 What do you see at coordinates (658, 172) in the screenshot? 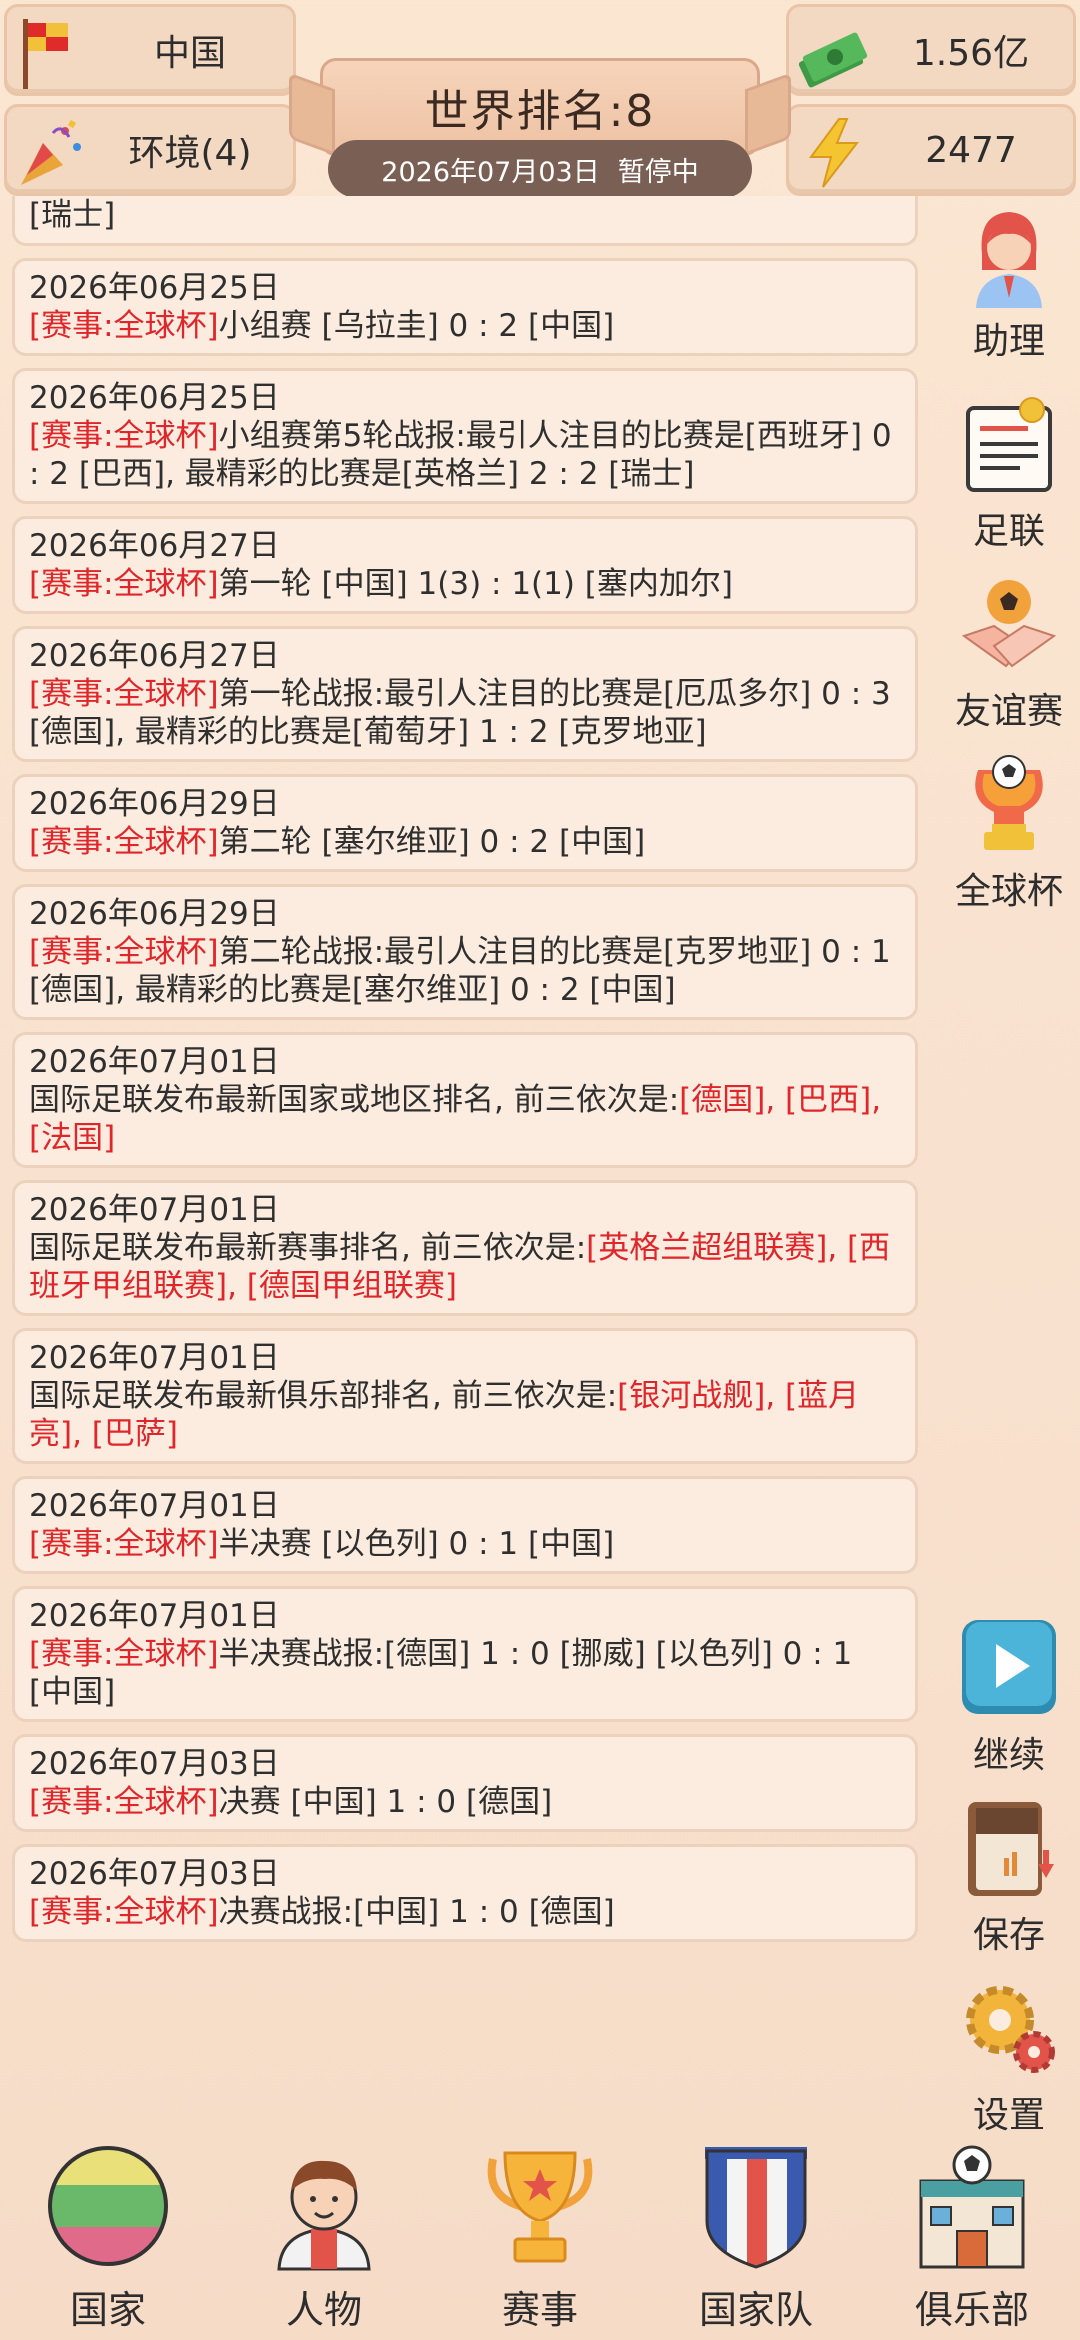
I see `game-status: 暂停中` at bounding box center [658, 172].